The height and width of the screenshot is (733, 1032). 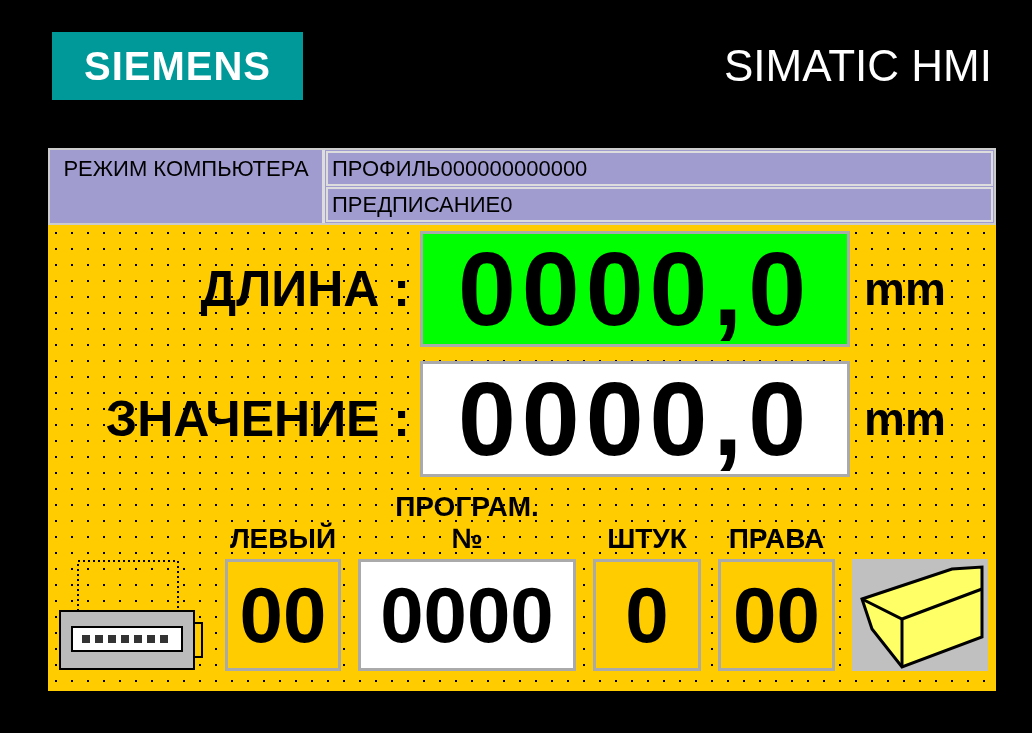 I want to click on counter-display: 0, so click(x=647, y=615).